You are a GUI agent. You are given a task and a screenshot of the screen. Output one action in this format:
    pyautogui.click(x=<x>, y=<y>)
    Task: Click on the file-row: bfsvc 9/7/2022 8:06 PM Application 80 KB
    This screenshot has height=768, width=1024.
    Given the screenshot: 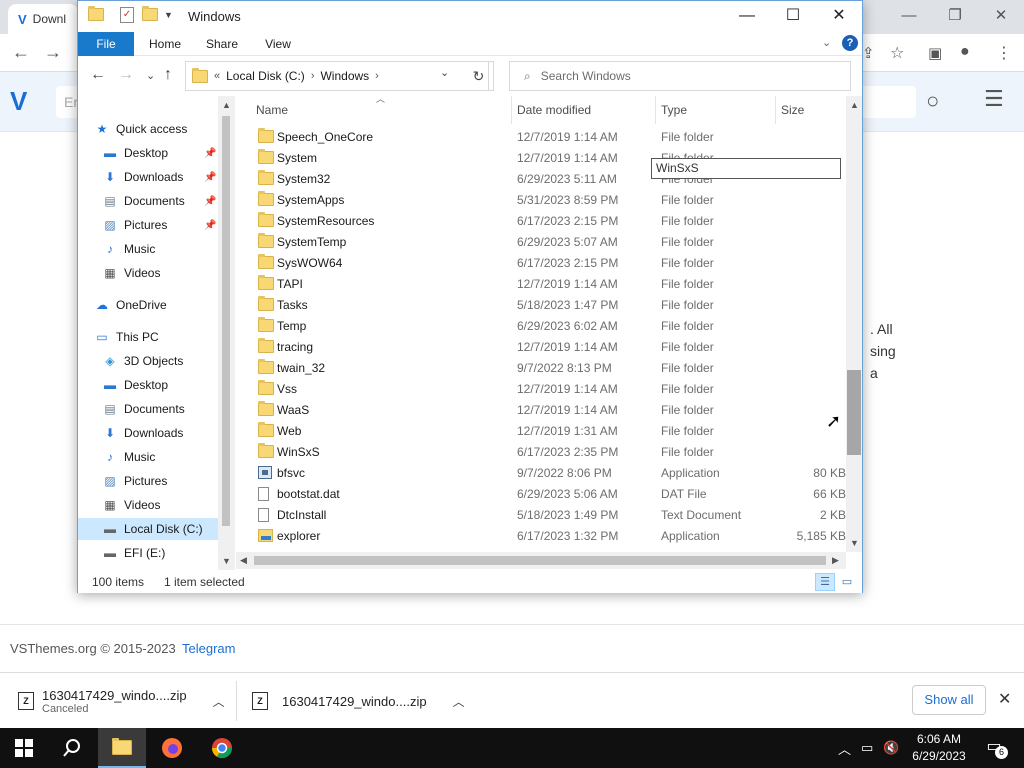 What is the action you would take?
    pyautogui.click(x=541, y=472)
    